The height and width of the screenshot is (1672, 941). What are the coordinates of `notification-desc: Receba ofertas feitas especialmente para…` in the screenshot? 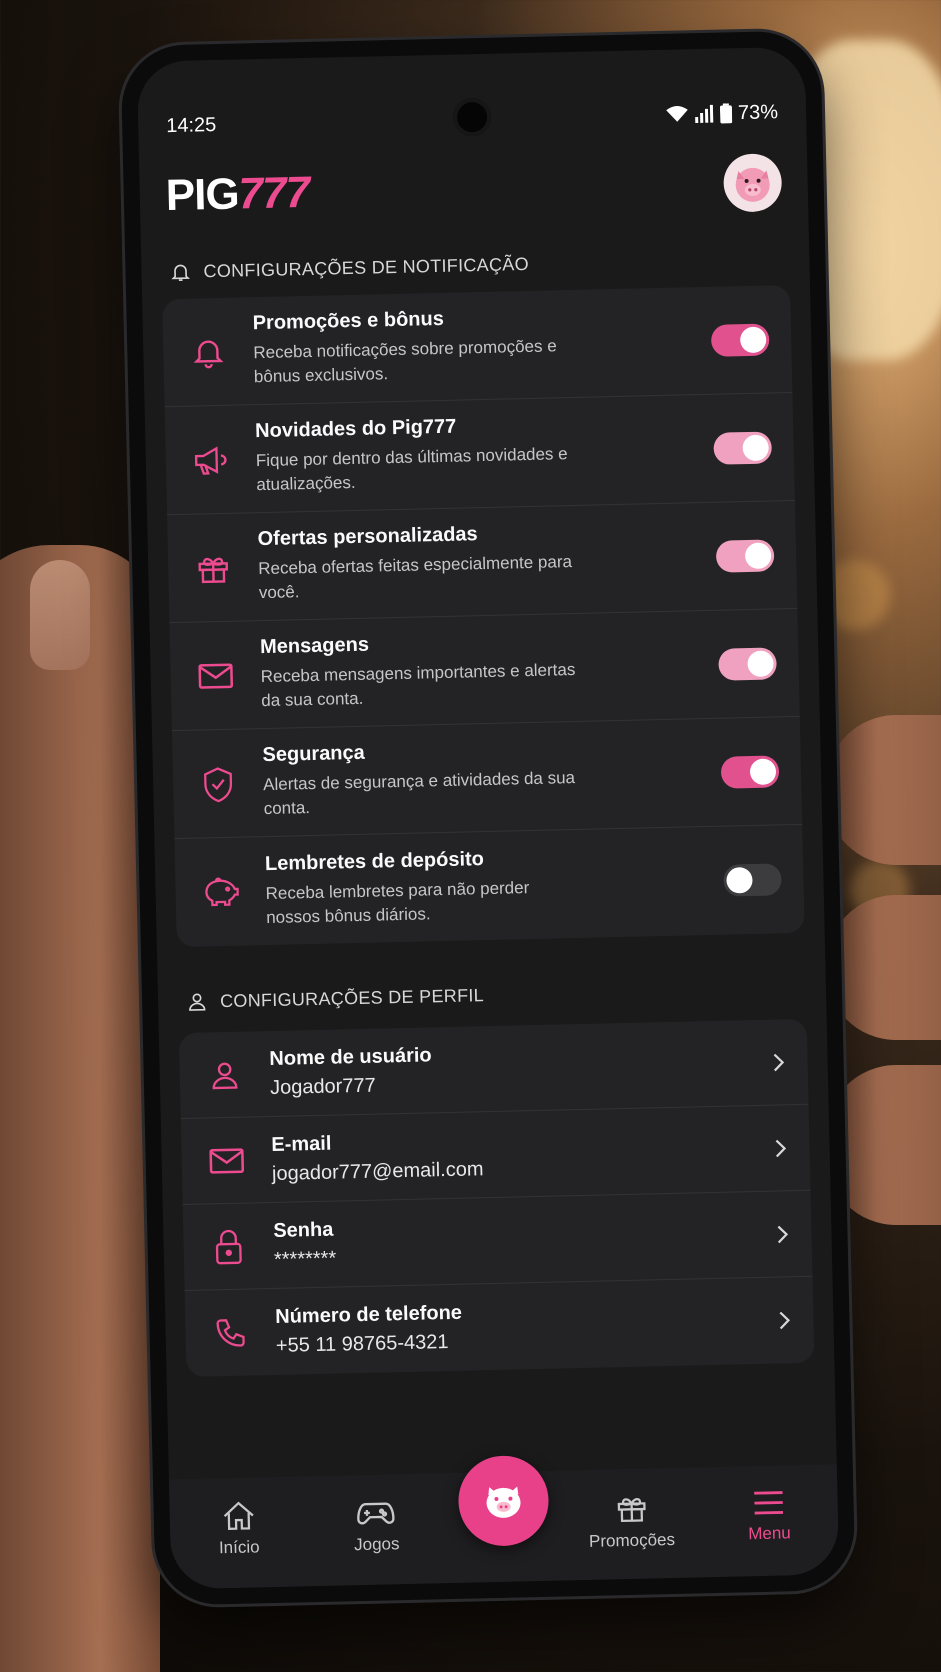 It's located at (415, 577).